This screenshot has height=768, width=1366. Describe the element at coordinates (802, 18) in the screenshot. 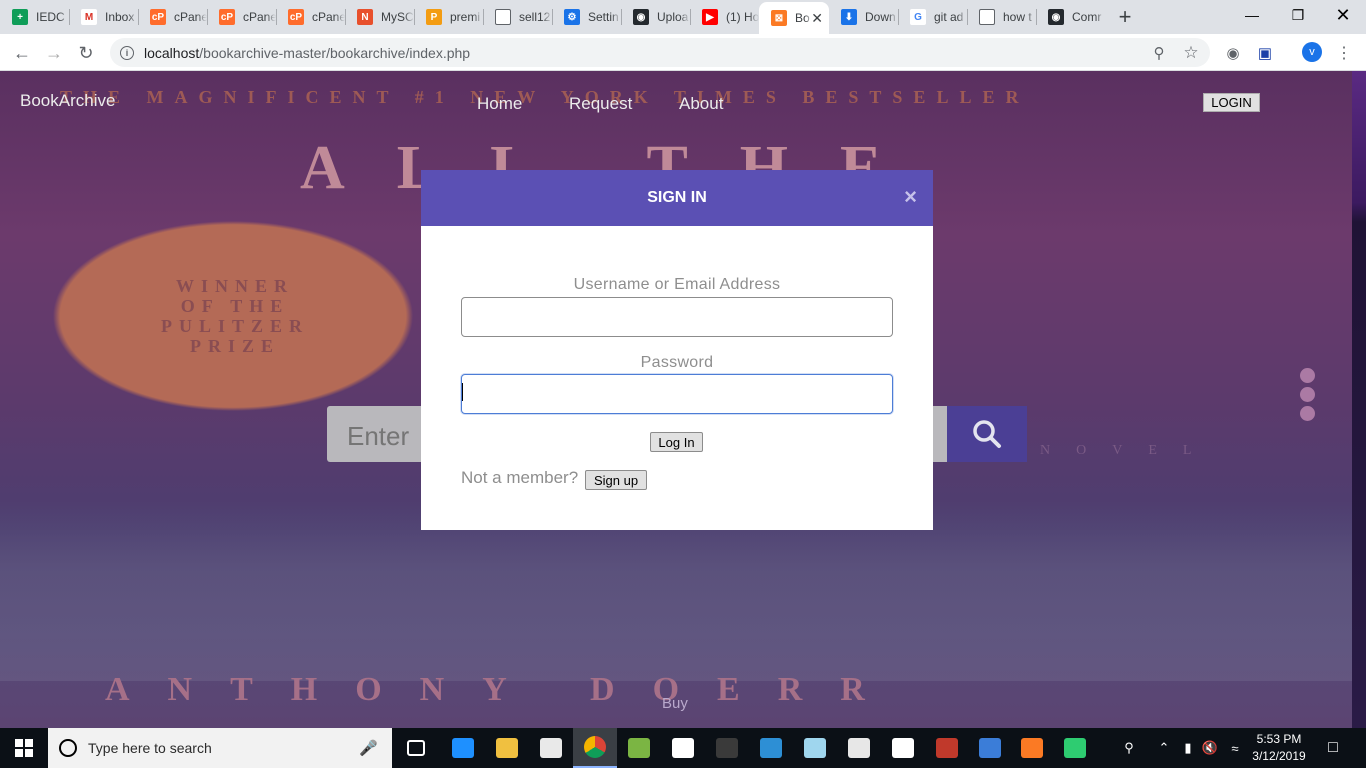

I see `tab-title: Bo` at that location.